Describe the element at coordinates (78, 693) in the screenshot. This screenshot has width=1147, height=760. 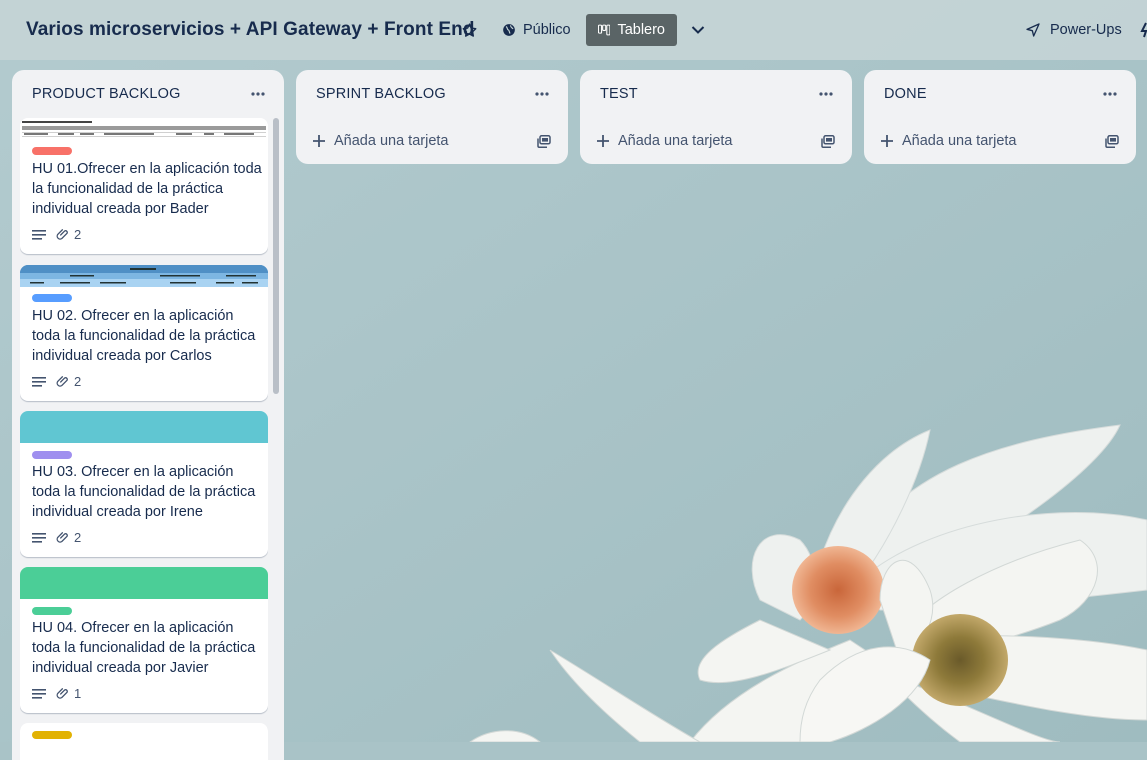
I see `attachments-count: 1` at that location.